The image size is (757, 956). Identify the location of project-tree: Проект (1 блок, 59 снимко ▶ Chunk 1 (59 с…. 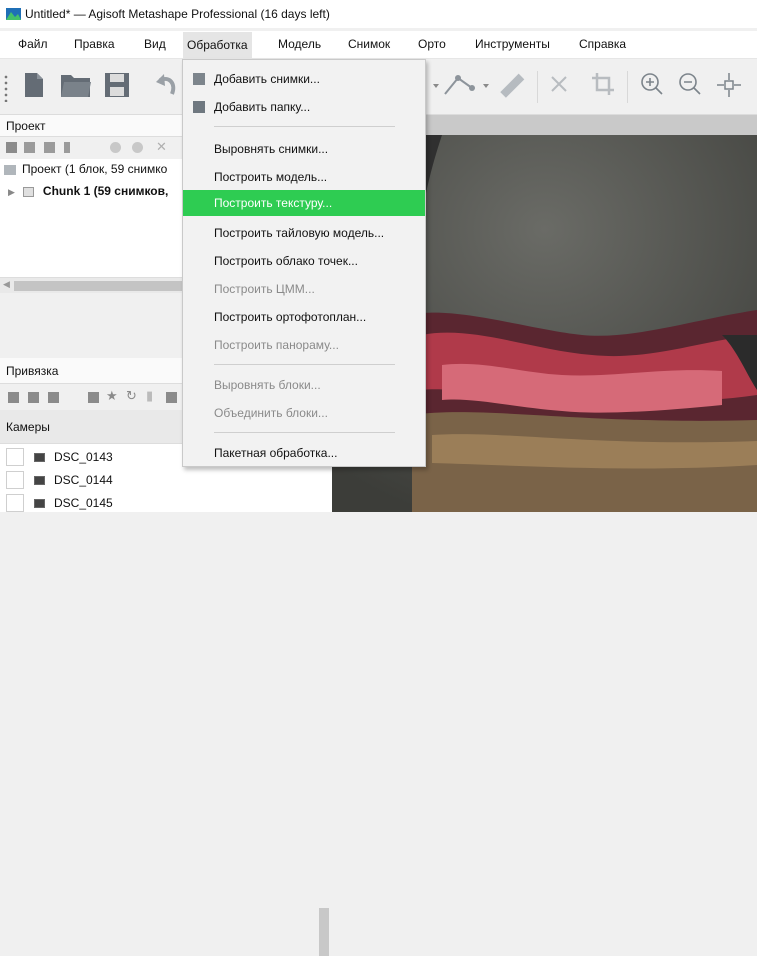
(91, 218).